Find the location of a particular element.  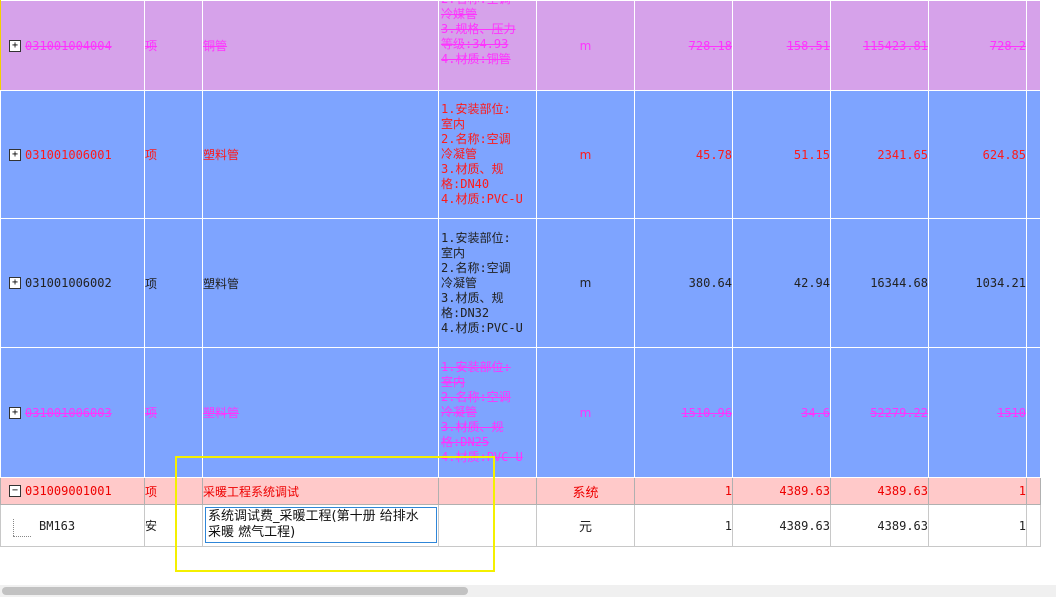

quantity-cell: 45.78 is located at coordinates (683, 154).